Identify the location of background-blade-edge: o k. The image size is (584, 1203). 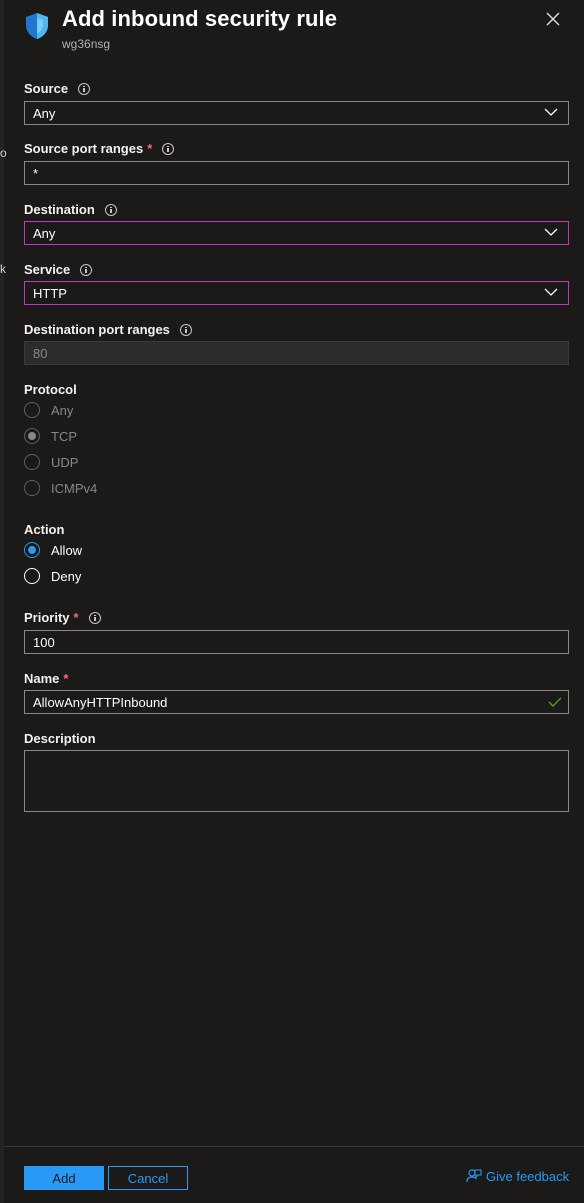
(3, 601).